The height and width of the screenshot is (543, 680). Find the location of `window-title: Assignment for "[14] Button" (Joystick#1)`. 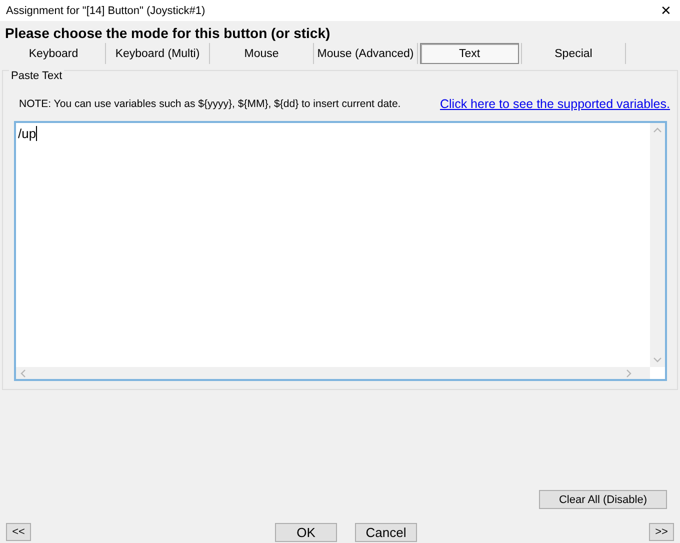

window-title: Assignment for "[14] Button" (Joystick#1) is located at coordinates (106, 10).